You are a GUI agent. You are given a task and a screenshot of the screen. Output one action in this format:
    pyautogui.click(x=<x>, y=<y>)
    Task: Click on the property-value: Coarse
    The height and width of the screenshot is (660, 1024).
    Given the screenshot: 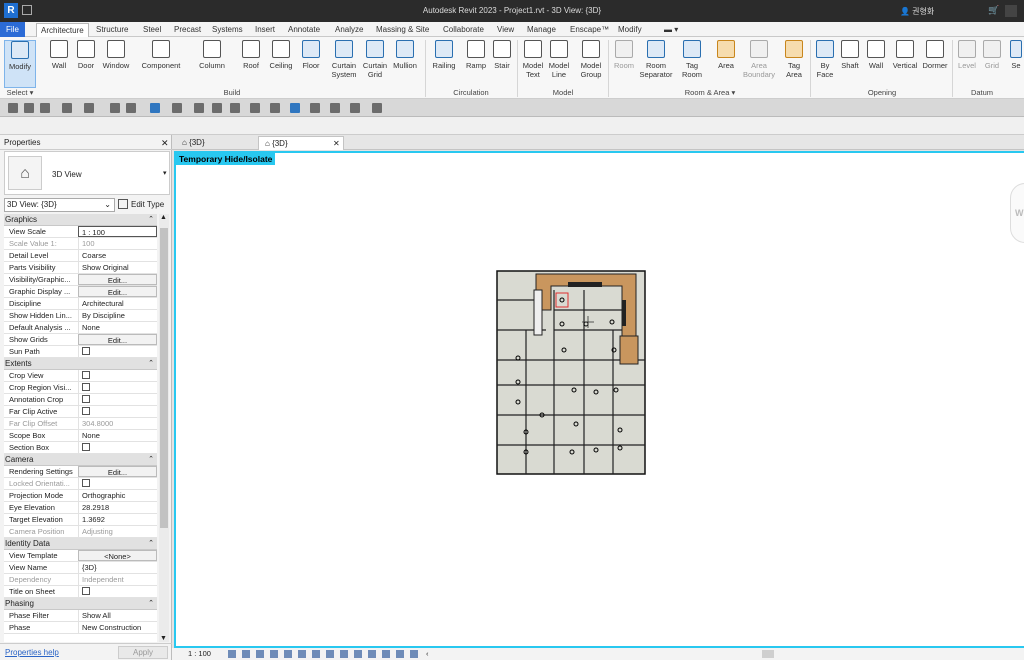 What is the action you would take?
    pyautogui.click(x=117, y=255)
    